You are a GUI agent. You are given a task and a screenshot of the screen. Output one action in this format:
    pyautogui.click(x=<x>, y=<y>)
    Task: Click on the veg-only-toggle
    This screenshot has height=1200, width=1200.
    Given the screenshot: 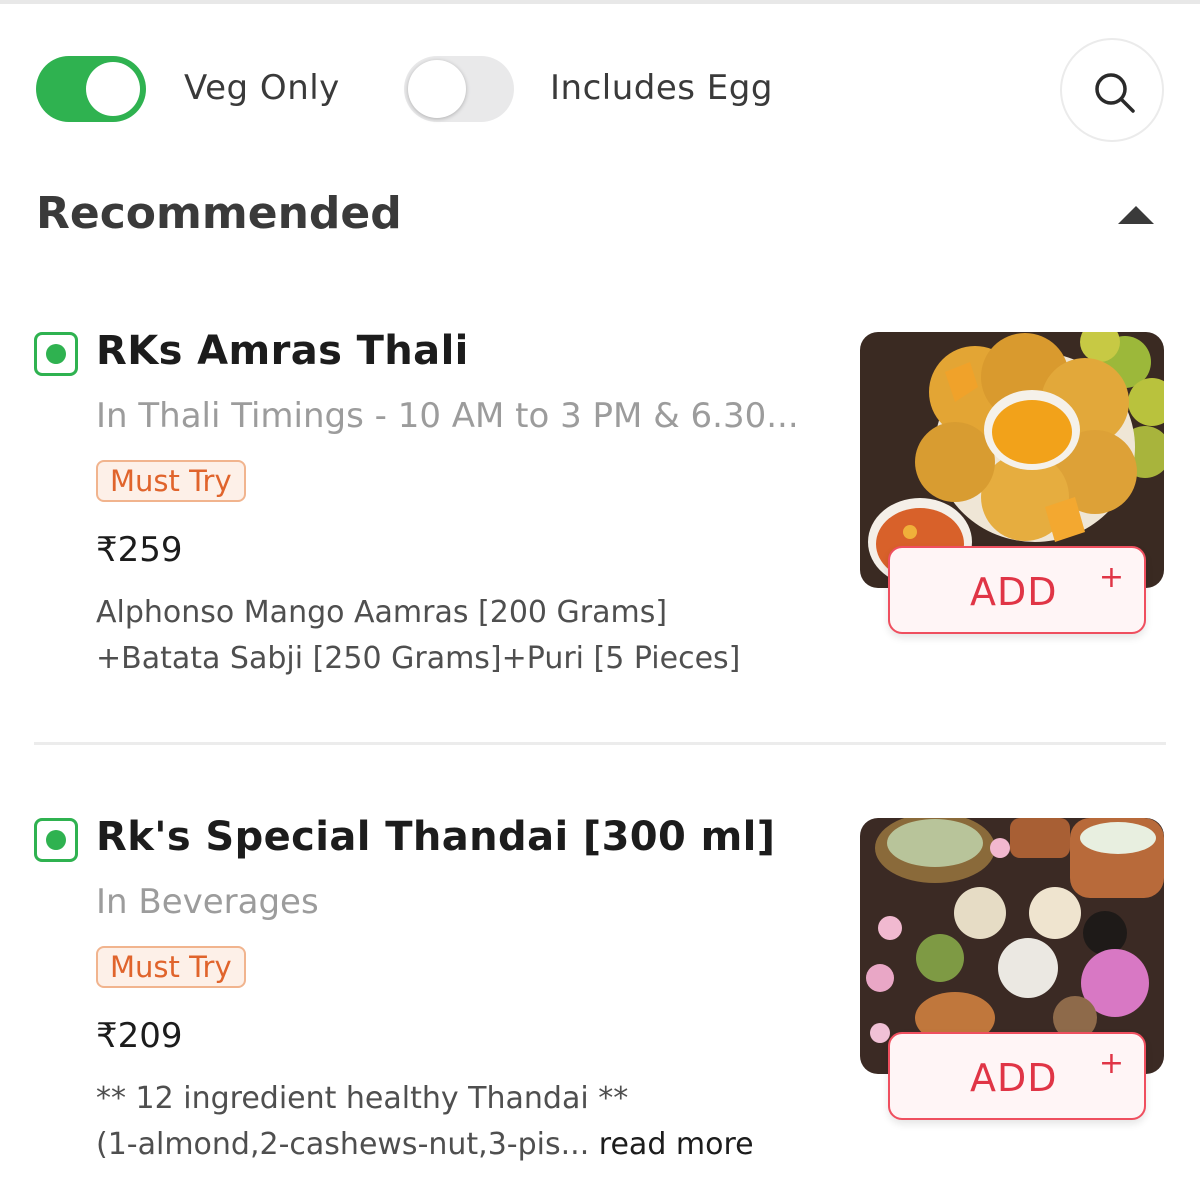 What is the action you would take?
    pyautogui.click(x=91, y=89)
    